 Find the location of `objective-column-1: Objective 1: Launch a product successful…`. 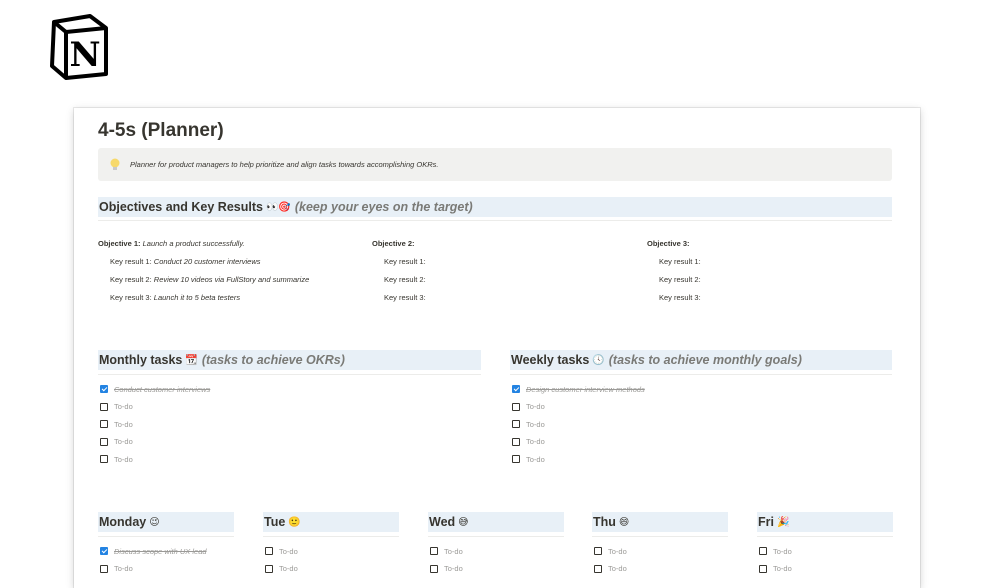

objective-column-1: Objective 1: Launch a product successful… is located at coordinates (203, 274).